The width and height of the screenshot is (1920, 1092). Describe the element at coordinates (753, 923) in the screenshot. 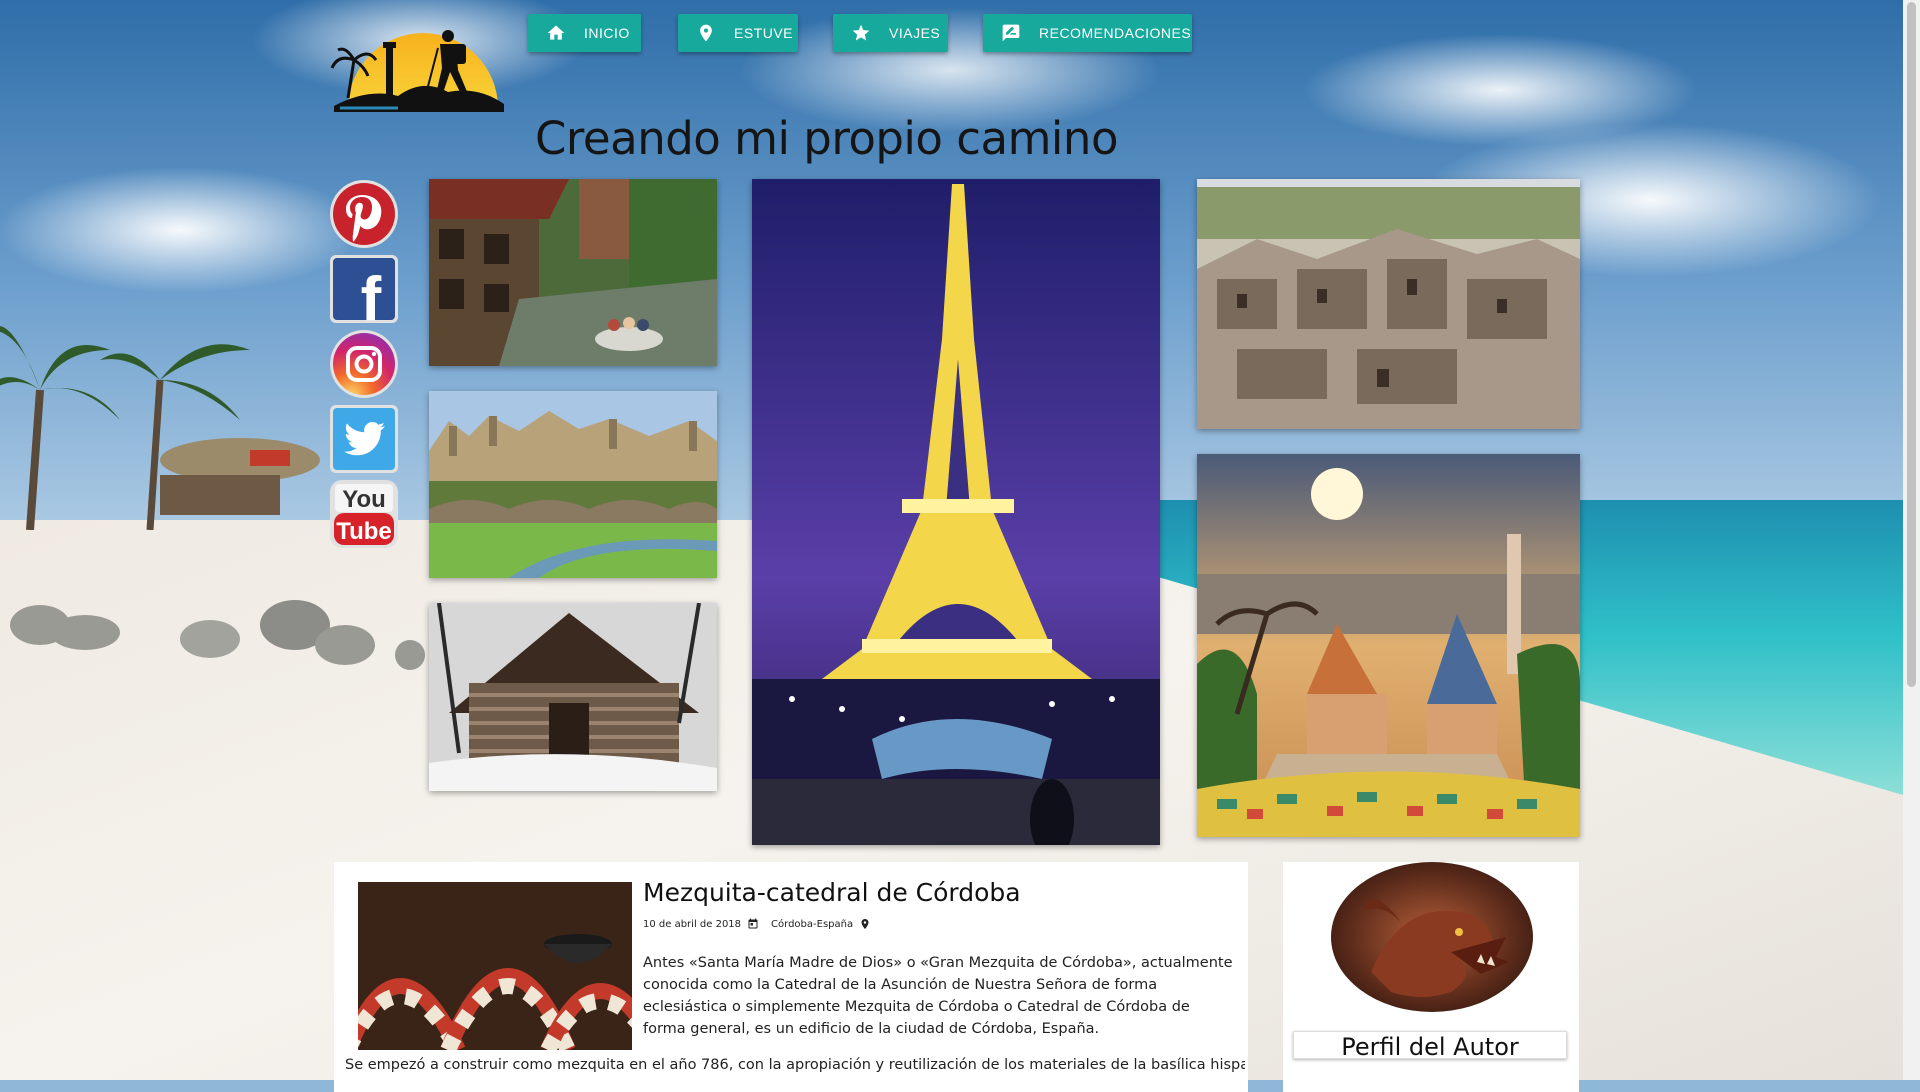

I see `calendar-icon` at that location.